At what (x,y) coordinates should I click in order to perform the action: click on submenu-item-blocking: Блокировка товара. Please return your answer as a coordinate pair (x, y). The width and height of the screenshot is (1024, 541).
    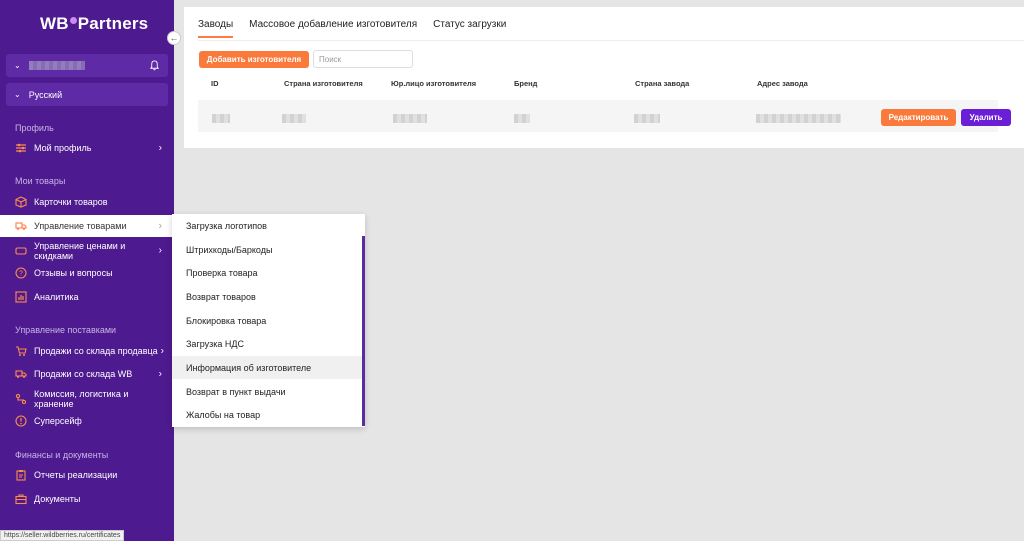
    Looking at the image, I should click on (267, 320).